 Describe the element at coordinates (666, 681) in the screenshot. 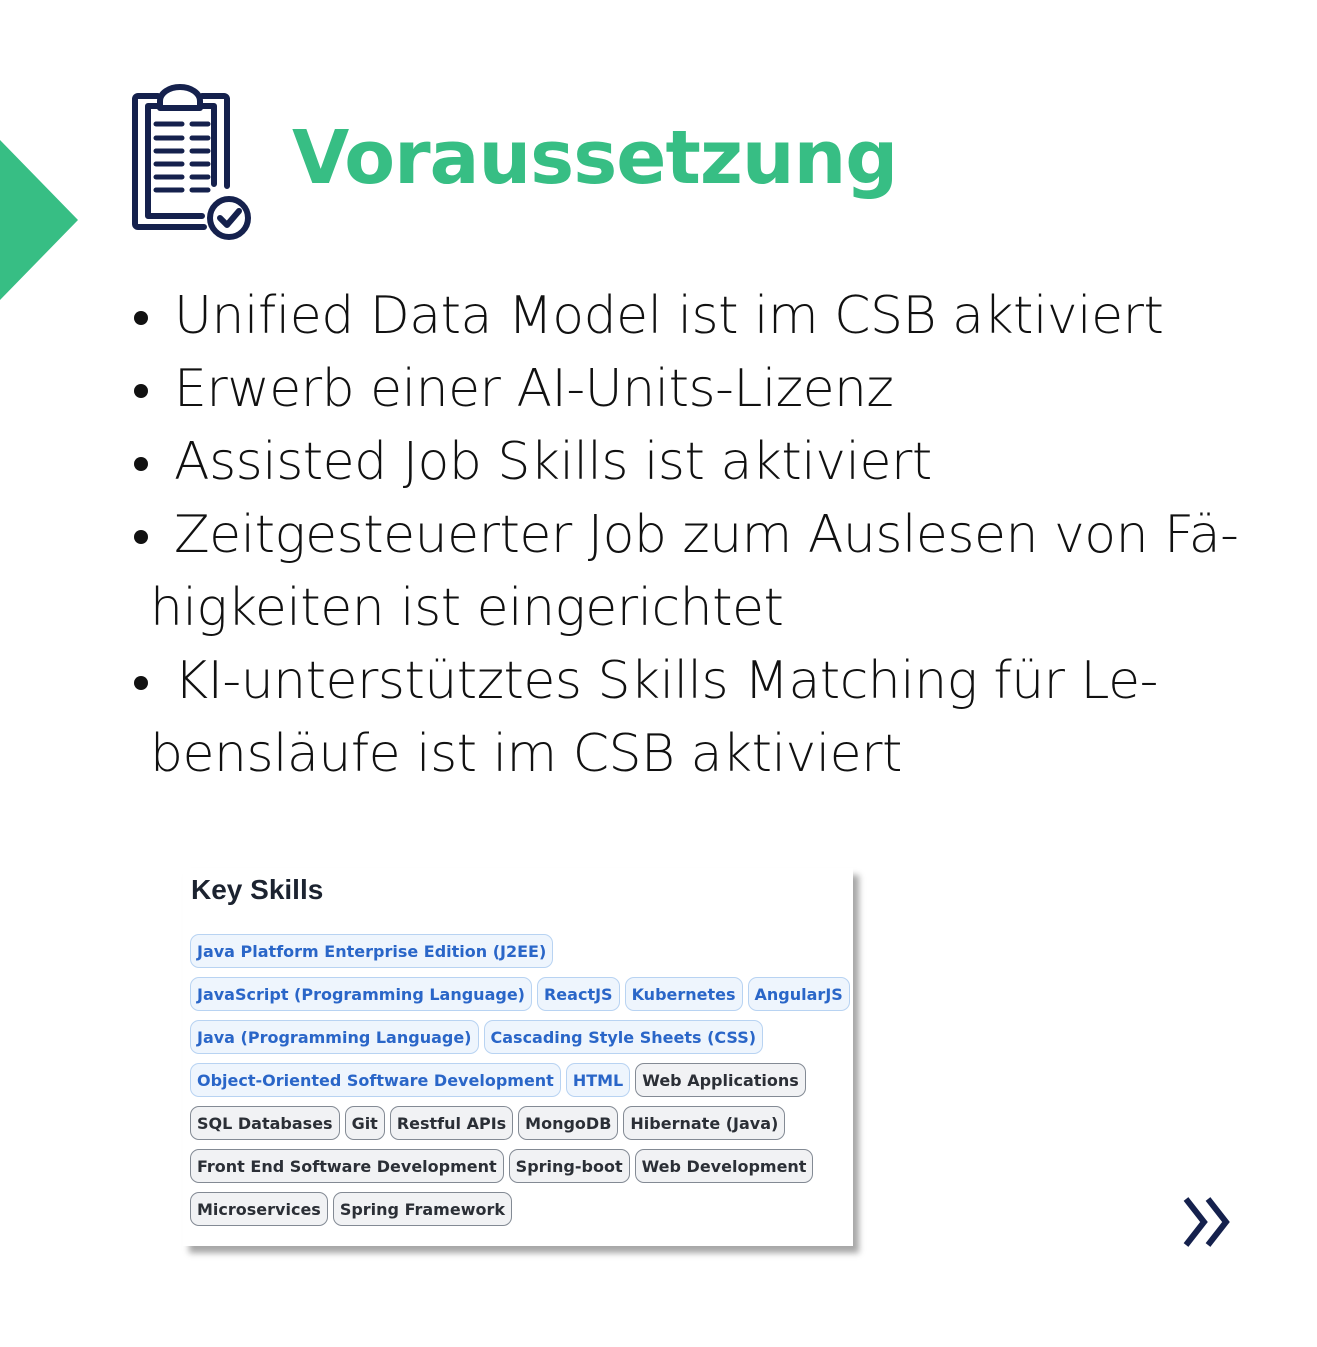

I see `requirement-text: KI-unterstütztes Skills Matching für Le-` at that location.